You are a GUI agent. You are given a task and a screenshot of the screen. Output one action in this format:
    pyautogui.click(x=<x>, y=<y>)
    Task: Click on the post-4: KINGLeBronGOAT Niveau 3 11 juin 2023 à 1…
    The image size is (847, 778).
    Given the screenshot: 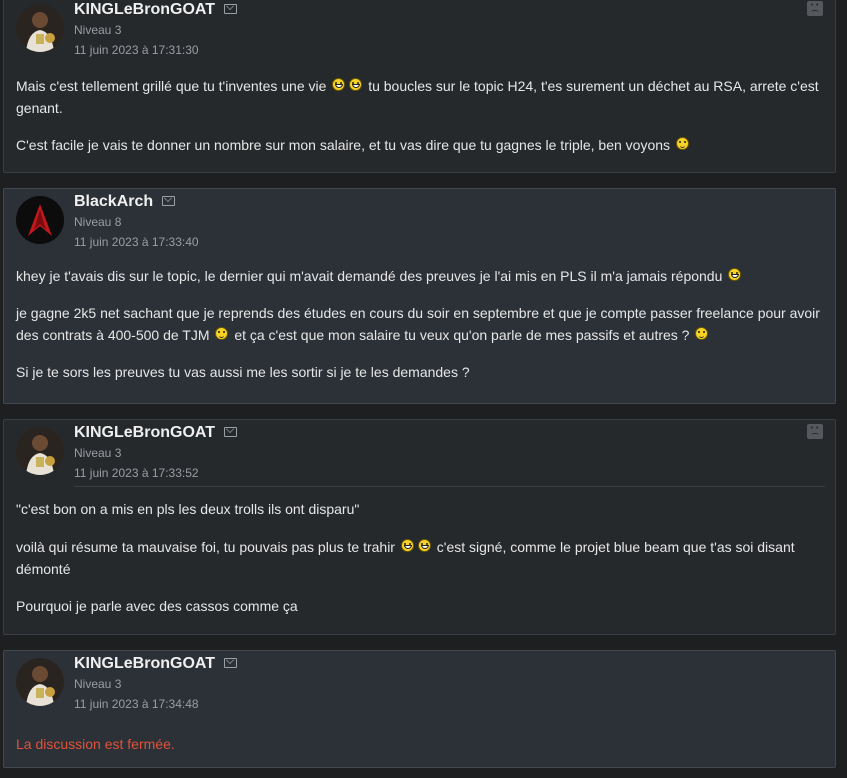 What is the action you would take?
    pyautogui.click(x=419, y=709)
    